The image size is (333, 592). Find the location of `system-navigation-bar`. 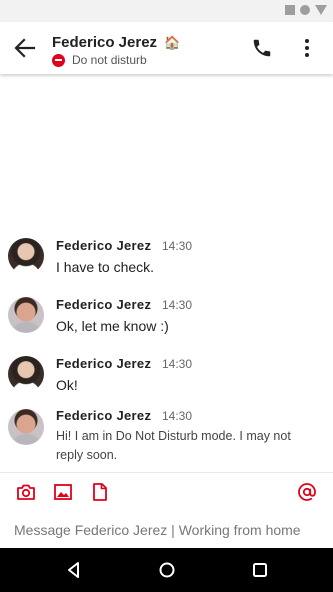

system-navigation-bar is located at coordinates (166, 570).